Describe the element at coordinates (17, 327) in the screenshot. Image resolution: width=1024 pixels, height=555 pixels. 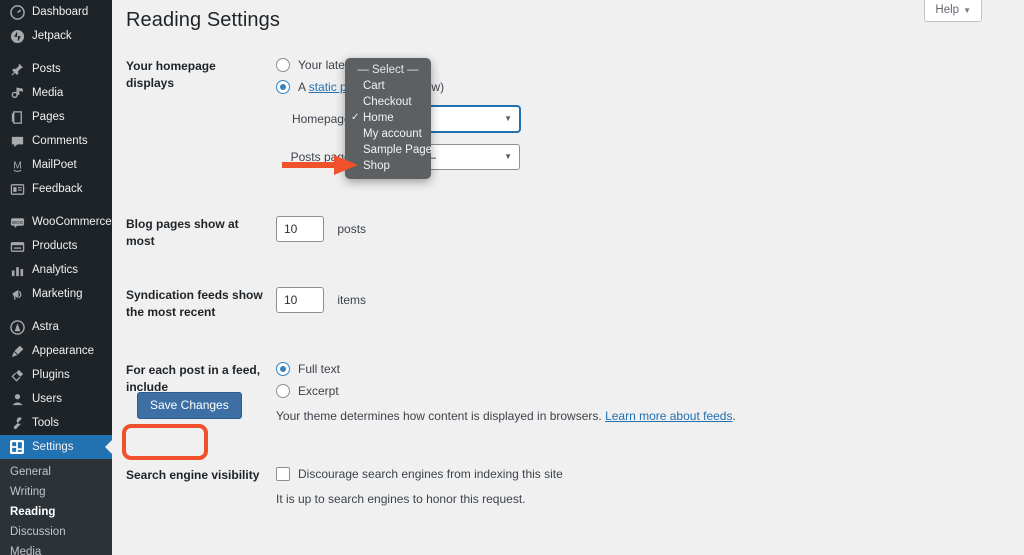
I see `astra-icon` at that location.